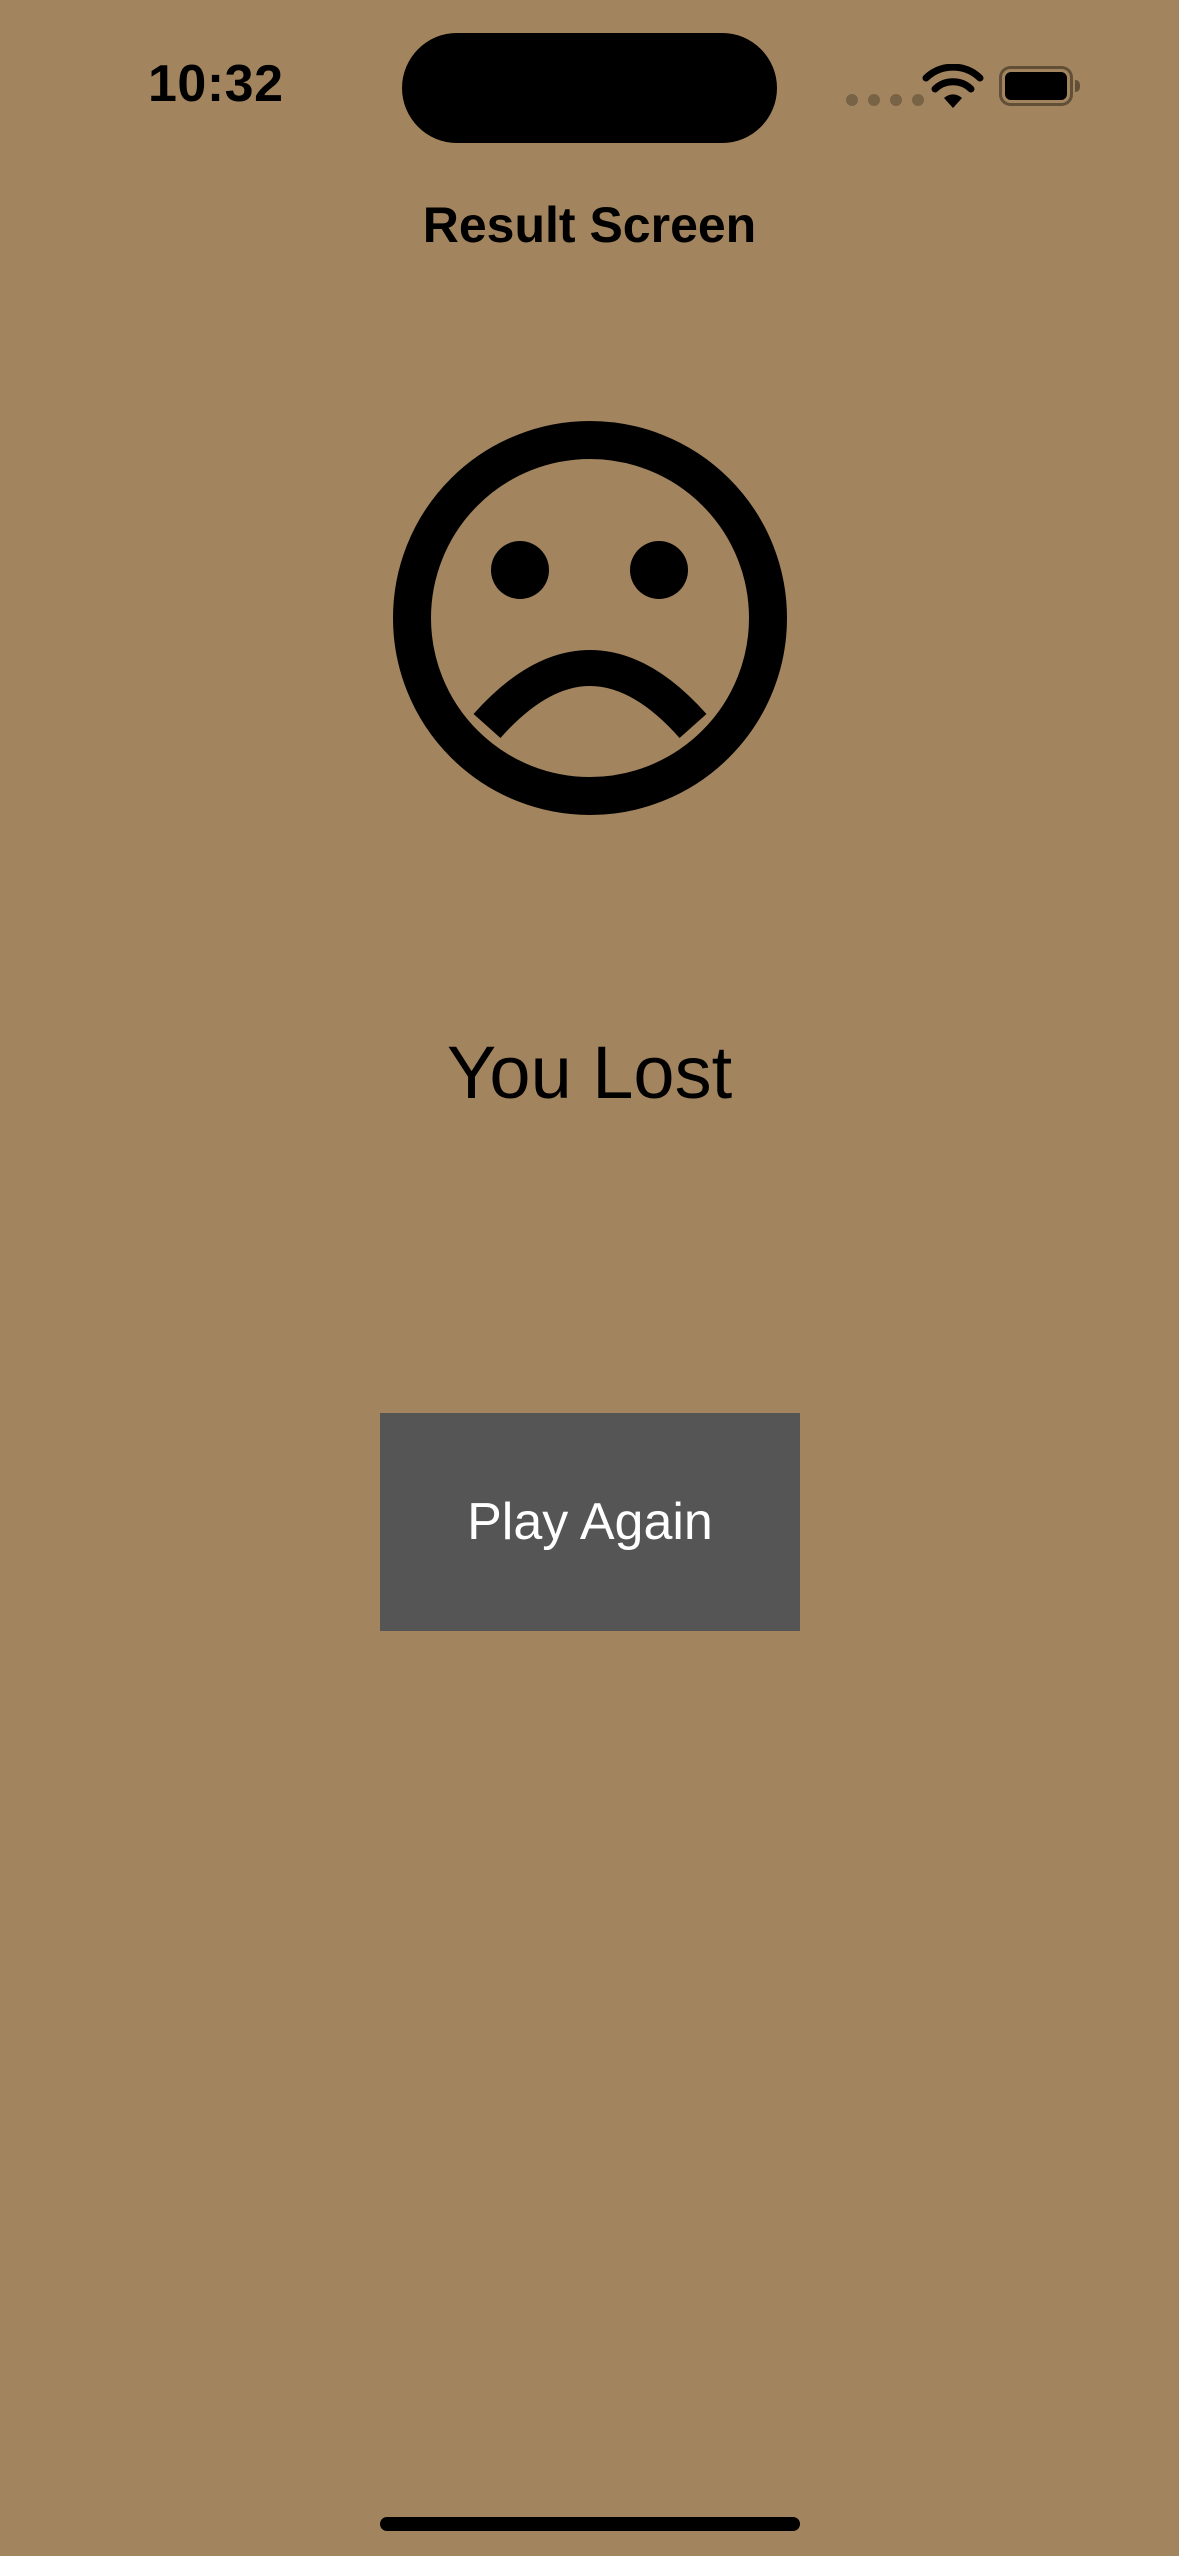 Image resolution: width=1179 pixels, height=2556 pixels. Describe the element at coordinates (590, 1522) in the screenshot. I see `play-again-button: Play Again` at that location.